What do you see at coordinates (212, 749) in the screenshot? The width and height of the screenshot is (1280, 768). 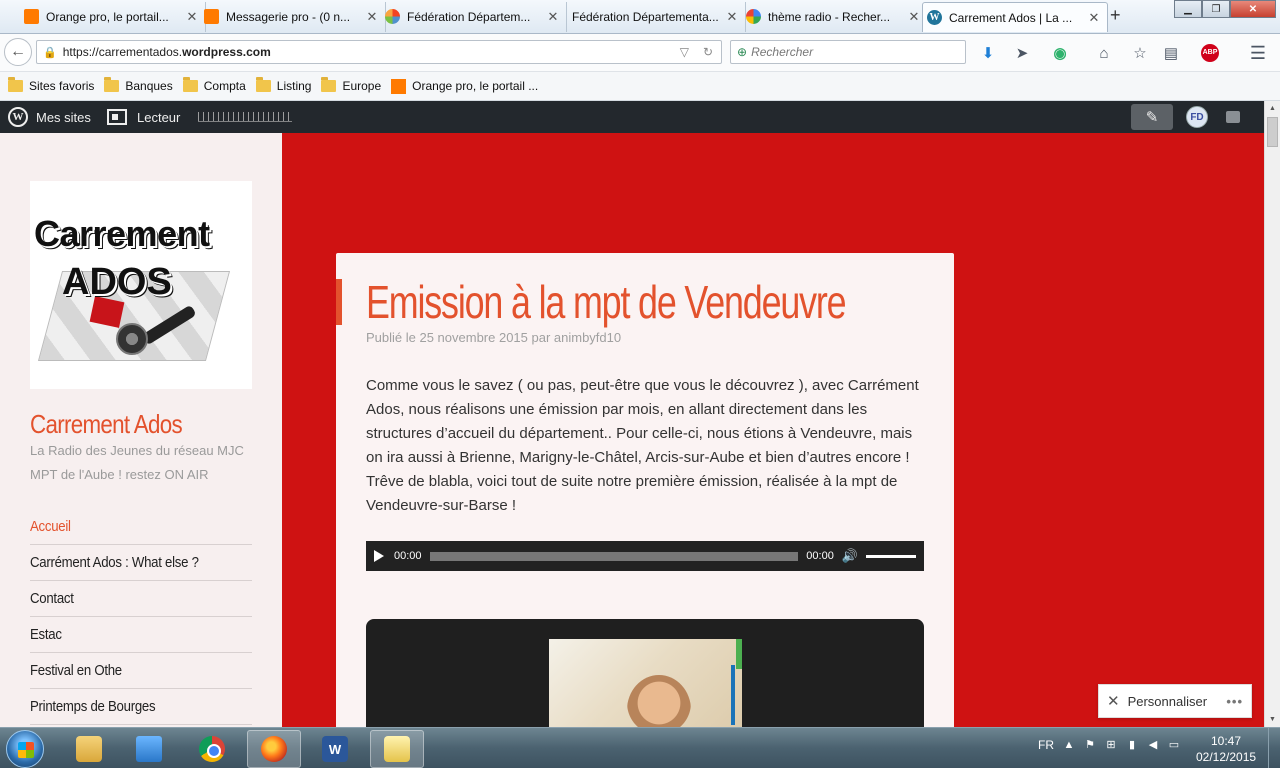 I see `taskbar-chrome` at bounding box center [212, 749].